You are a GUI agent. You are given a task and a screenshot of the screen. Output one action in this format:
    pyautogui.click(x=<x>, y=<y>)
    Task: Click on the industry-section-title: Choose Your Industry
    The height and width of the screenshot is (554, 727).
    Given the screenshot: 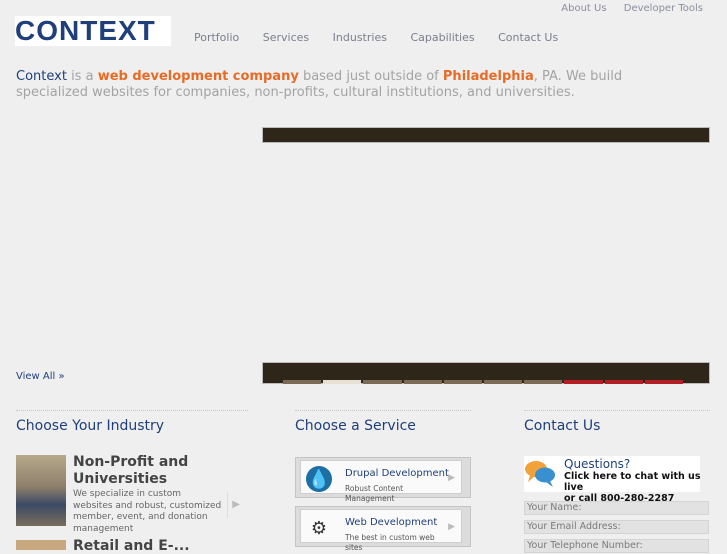 What is the action you would take?
    pyautogui.click(x=90, y=426)
    